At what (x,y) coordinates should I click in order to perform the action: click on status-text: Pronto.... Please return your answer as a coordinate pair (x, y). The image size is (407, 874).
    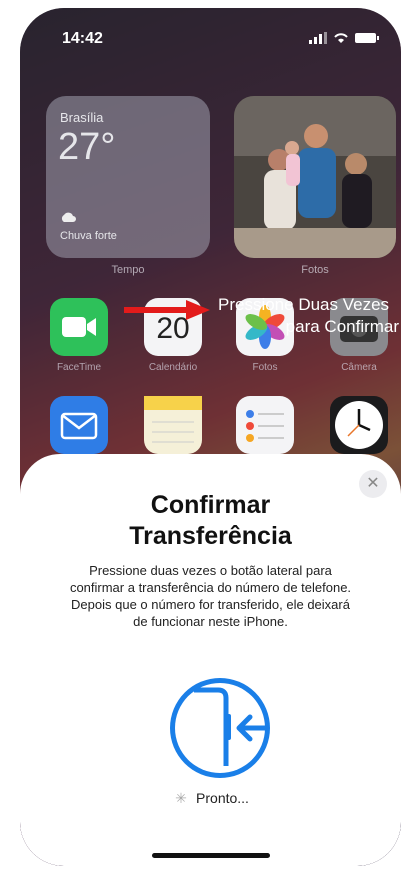
    Looking at the image, I should click on (222, 798).